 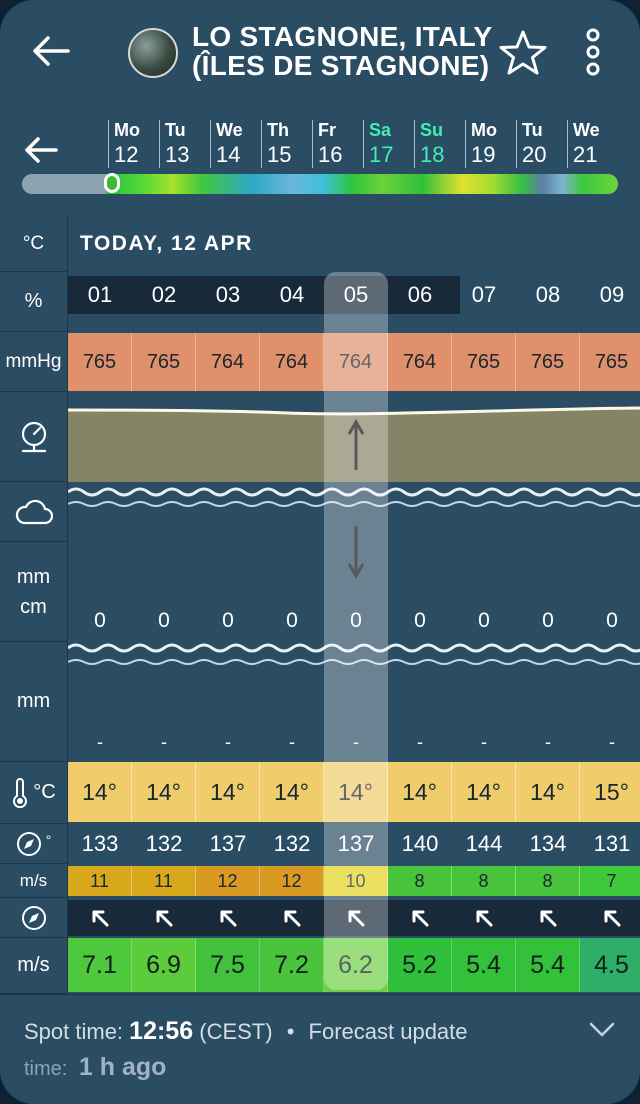 What do you see at coordinates (46, 1069) in the screenshot?
I see `update-time-label: time:` at bounding box center [46, 1069].